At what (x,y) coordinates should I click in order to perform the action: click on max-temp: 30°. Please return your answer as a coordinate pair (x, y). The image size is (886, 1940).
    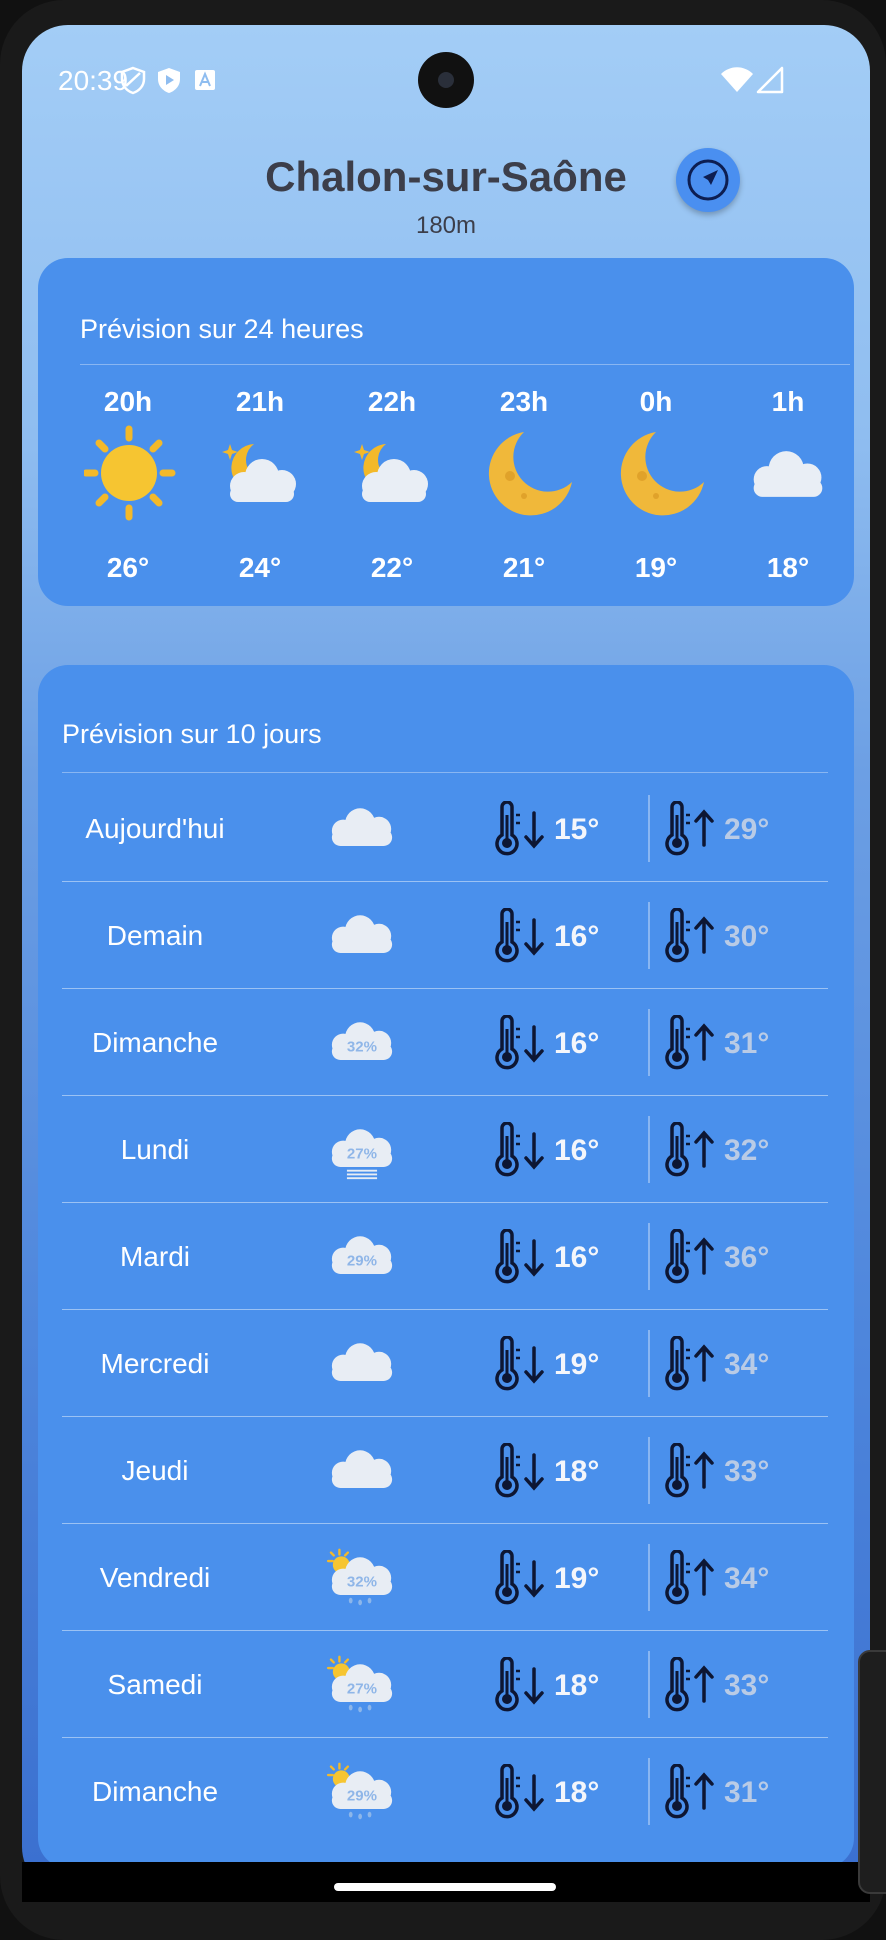
    Looking at the image, I should click on (722, 935).